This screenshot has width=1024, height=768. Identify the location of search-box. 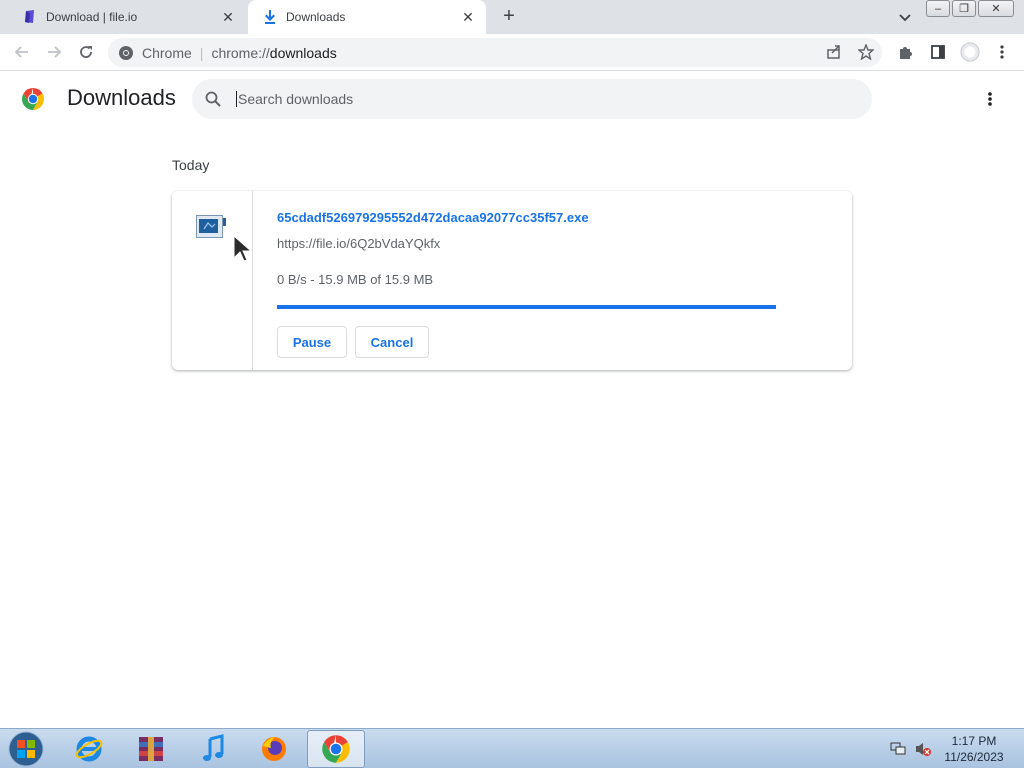
(532, 99).